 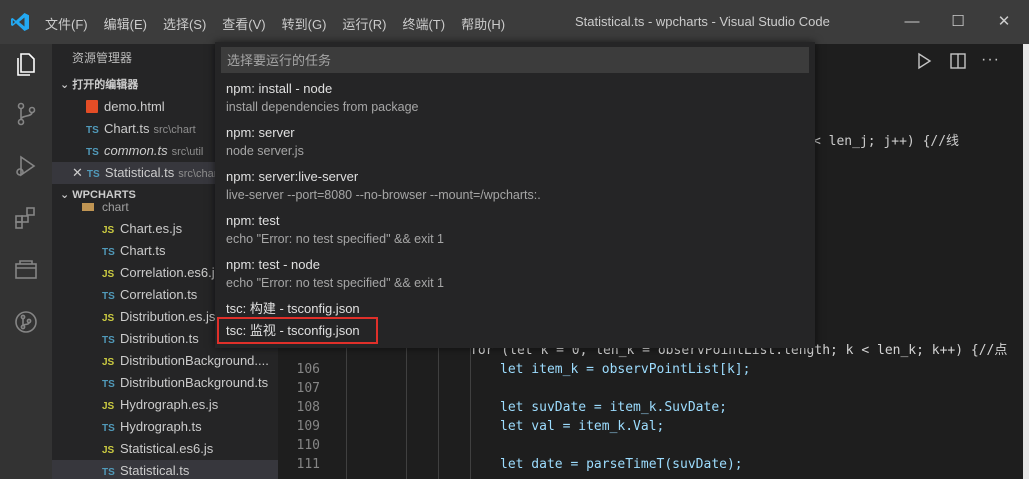 I want to click on code-line: 109 let val = item_k.Val;, so click(x=480, y=426).